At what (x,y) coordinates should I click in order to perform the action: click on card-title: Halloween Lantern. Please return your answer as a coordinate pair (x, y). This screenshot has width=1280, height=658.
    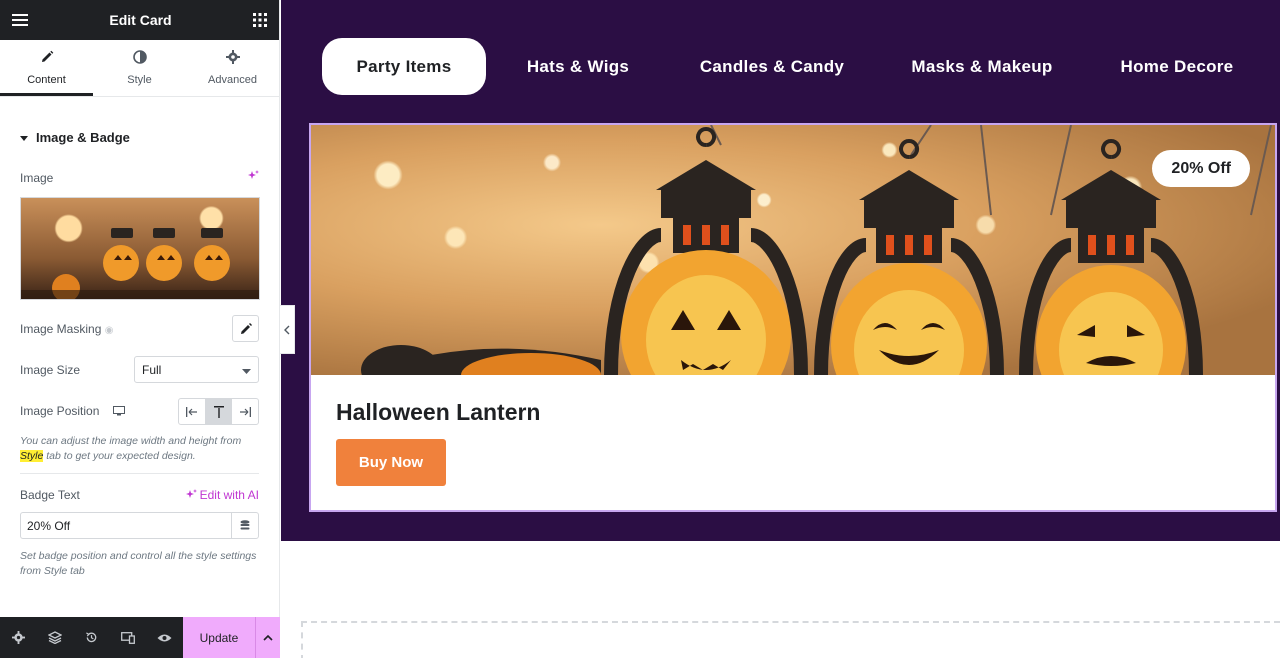
    Looking at the image, I should click on (438, 412).